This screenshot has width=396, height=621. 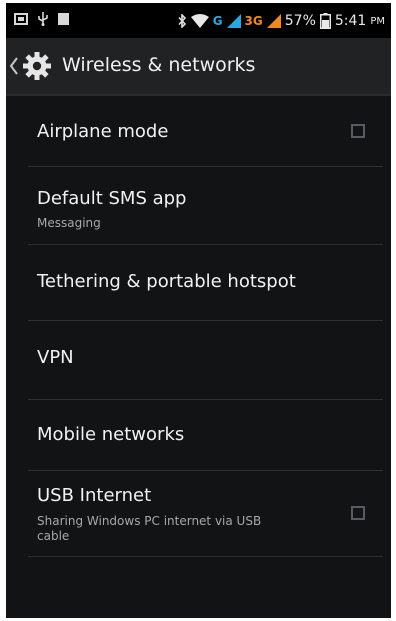 I want to click on clock-ampm: PM, so click(x=377, y=21).